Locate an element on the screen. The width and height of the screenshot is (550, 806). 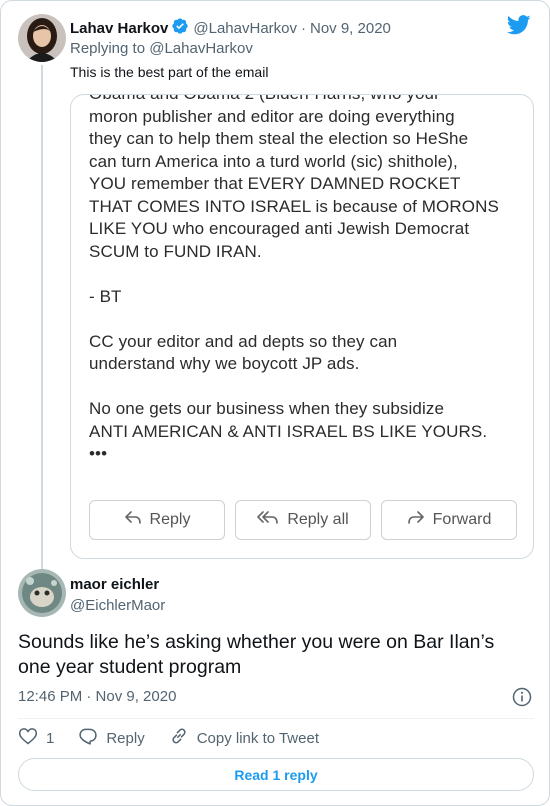
like-count: 1 is located at coordinates (50, 738).